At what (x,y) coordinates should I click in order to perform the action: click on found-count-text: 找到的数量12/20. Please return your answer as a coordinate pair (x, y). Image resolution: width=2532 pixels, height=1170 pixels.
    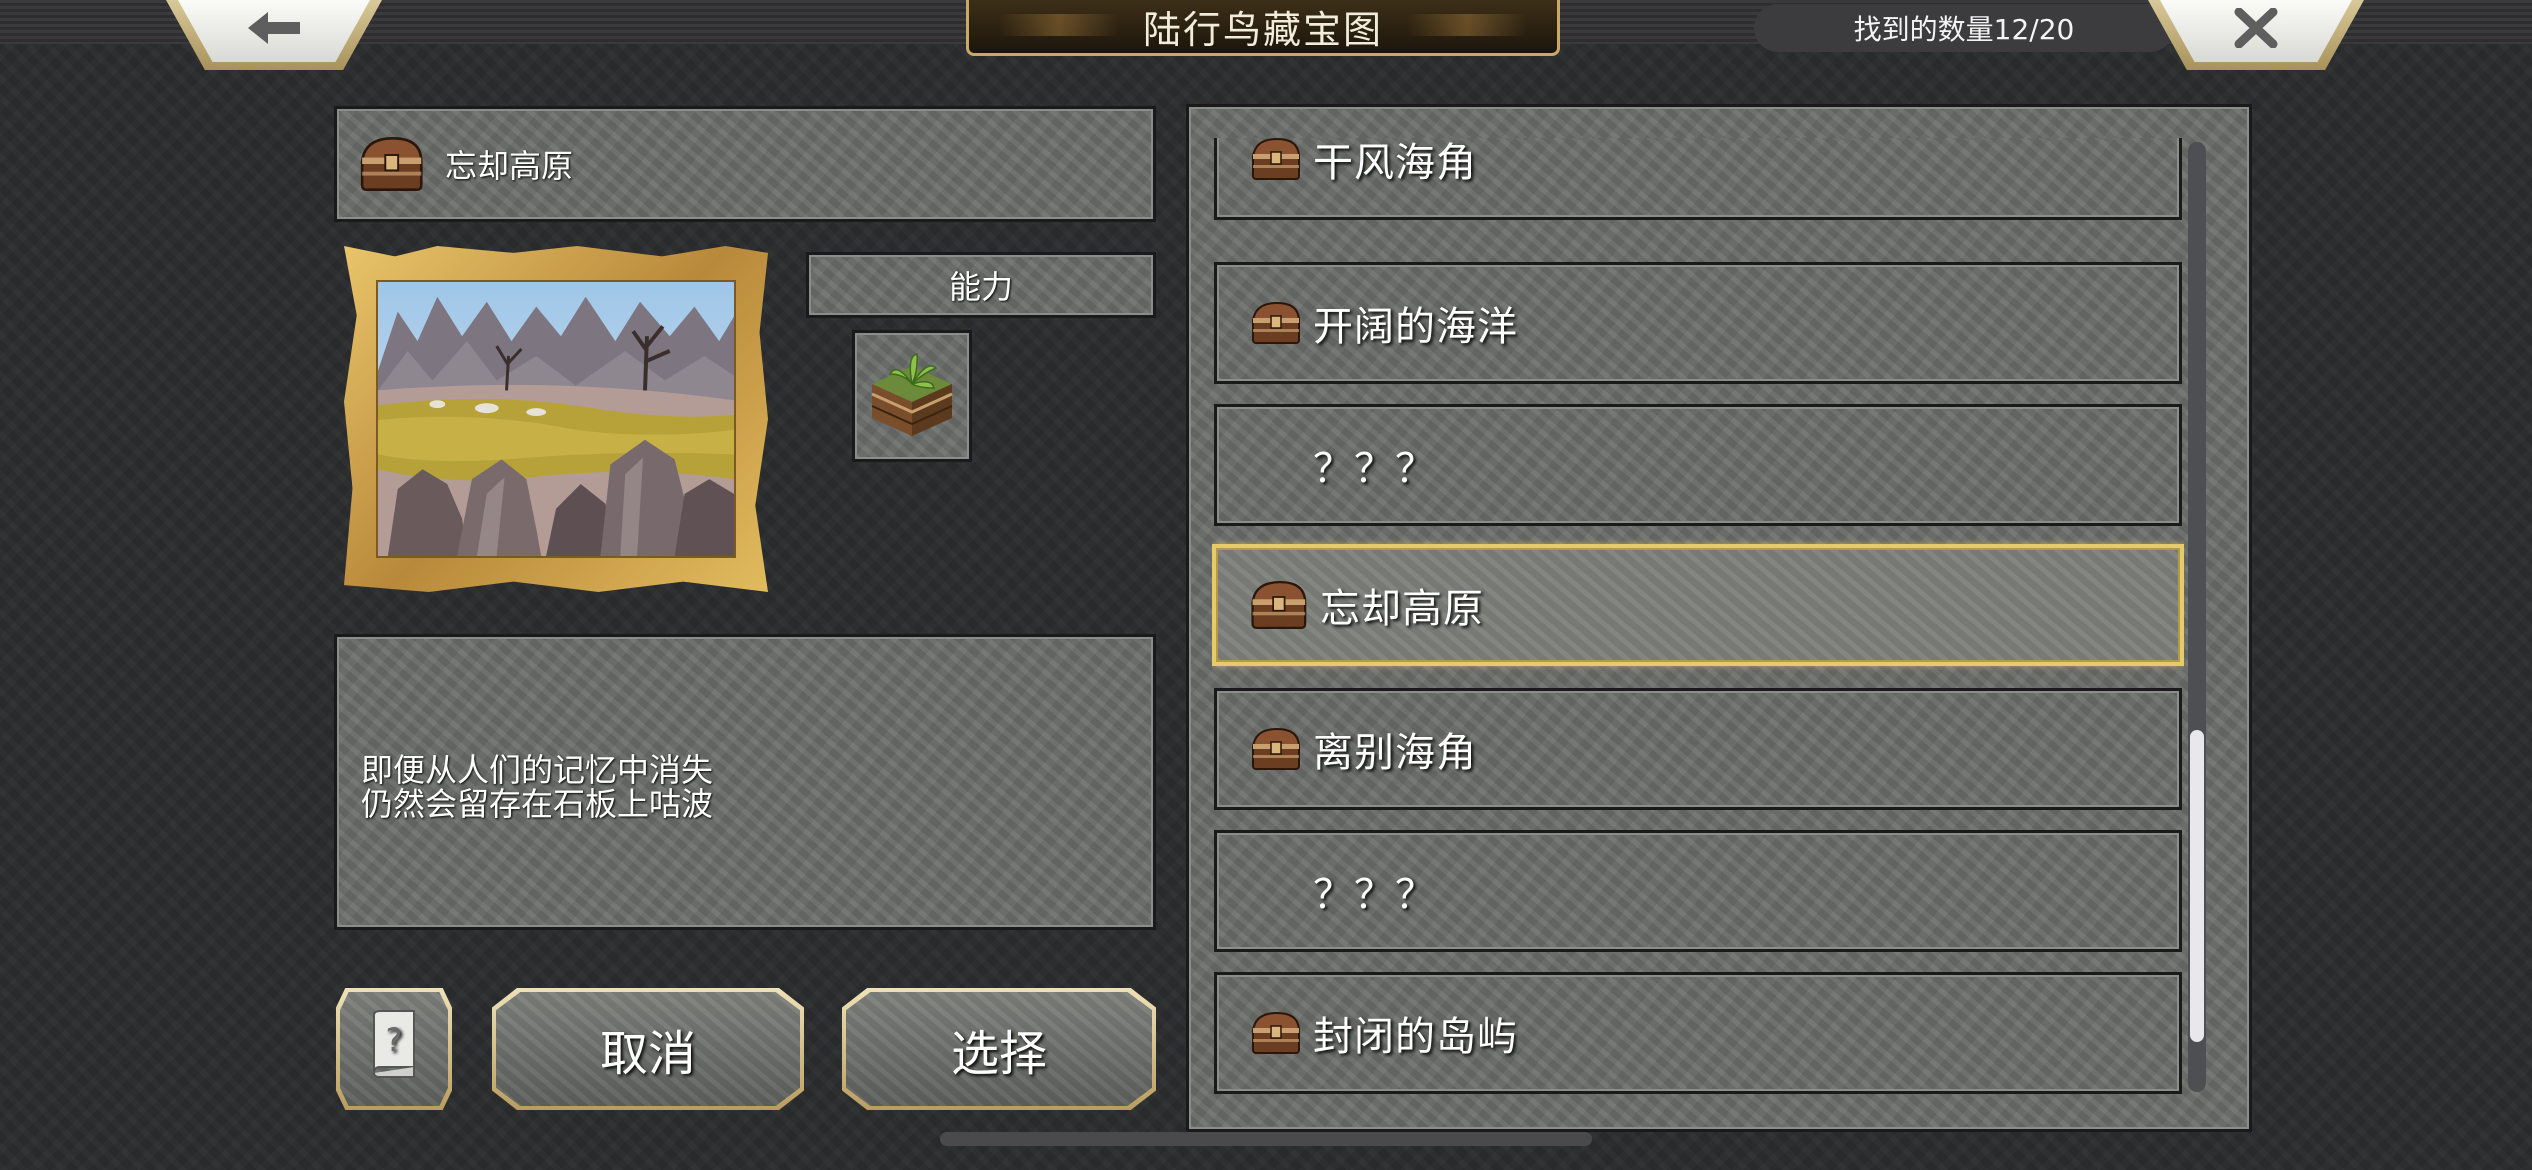
    Looking at the image, I should click on (1964, 29).